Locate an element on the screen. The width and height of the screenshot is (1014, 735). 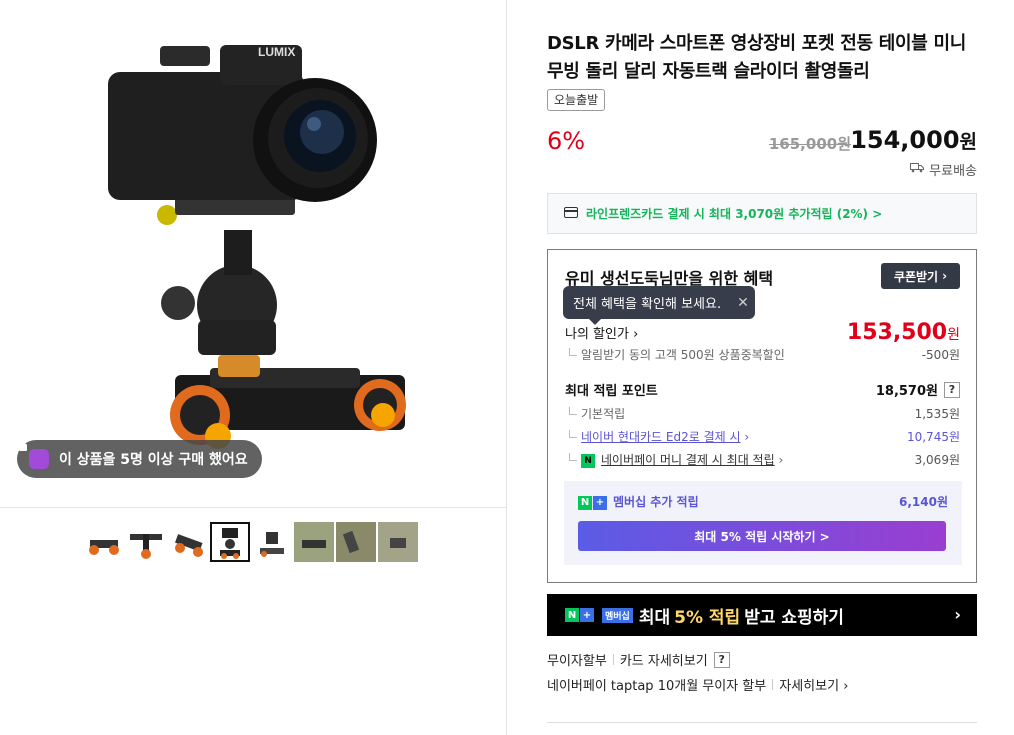
thumbnail-strip is located at coordinates (251, 542).